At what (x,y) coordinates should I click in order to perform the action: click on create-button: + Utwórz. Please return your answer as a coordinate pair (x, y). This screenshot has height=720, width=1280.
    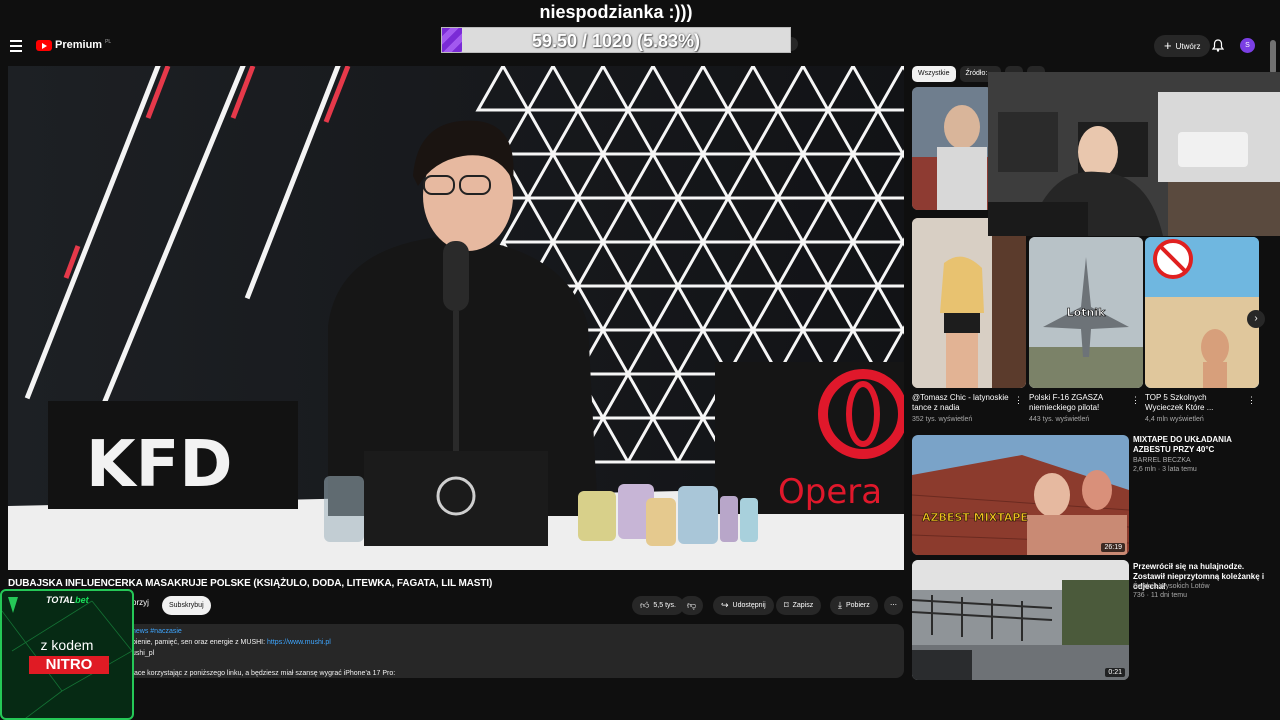
    Looking at the image, I should click on (1182, 46).